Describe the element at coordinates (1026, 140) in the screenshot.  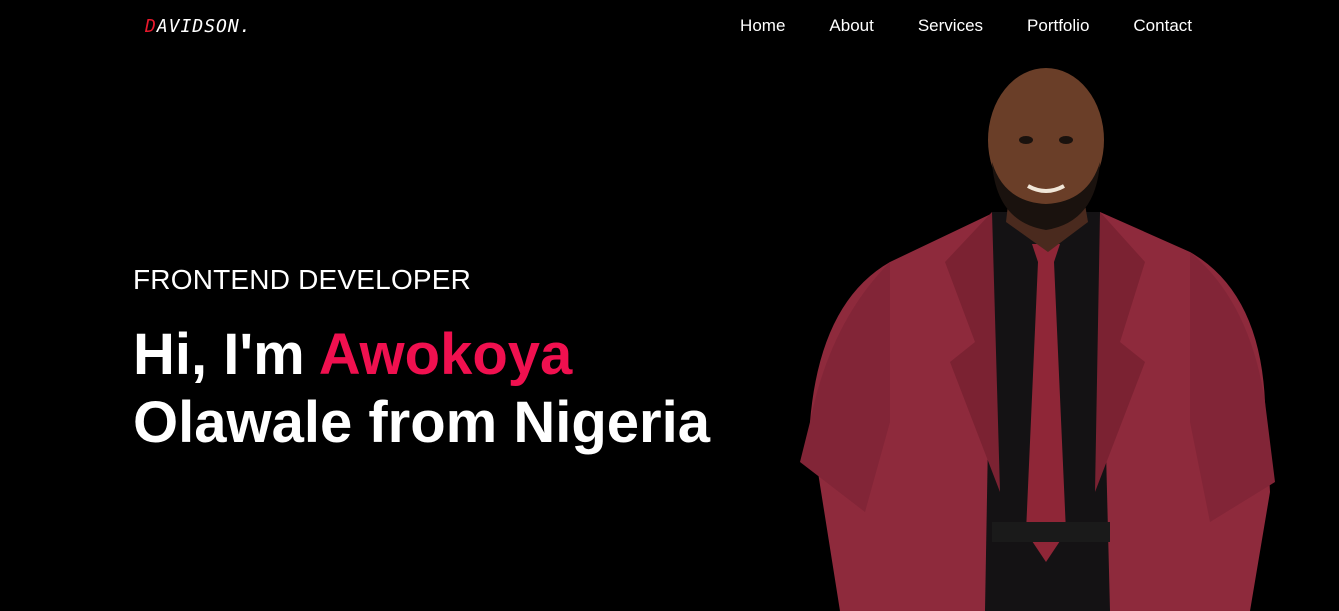
I see `eye-left` at that location.